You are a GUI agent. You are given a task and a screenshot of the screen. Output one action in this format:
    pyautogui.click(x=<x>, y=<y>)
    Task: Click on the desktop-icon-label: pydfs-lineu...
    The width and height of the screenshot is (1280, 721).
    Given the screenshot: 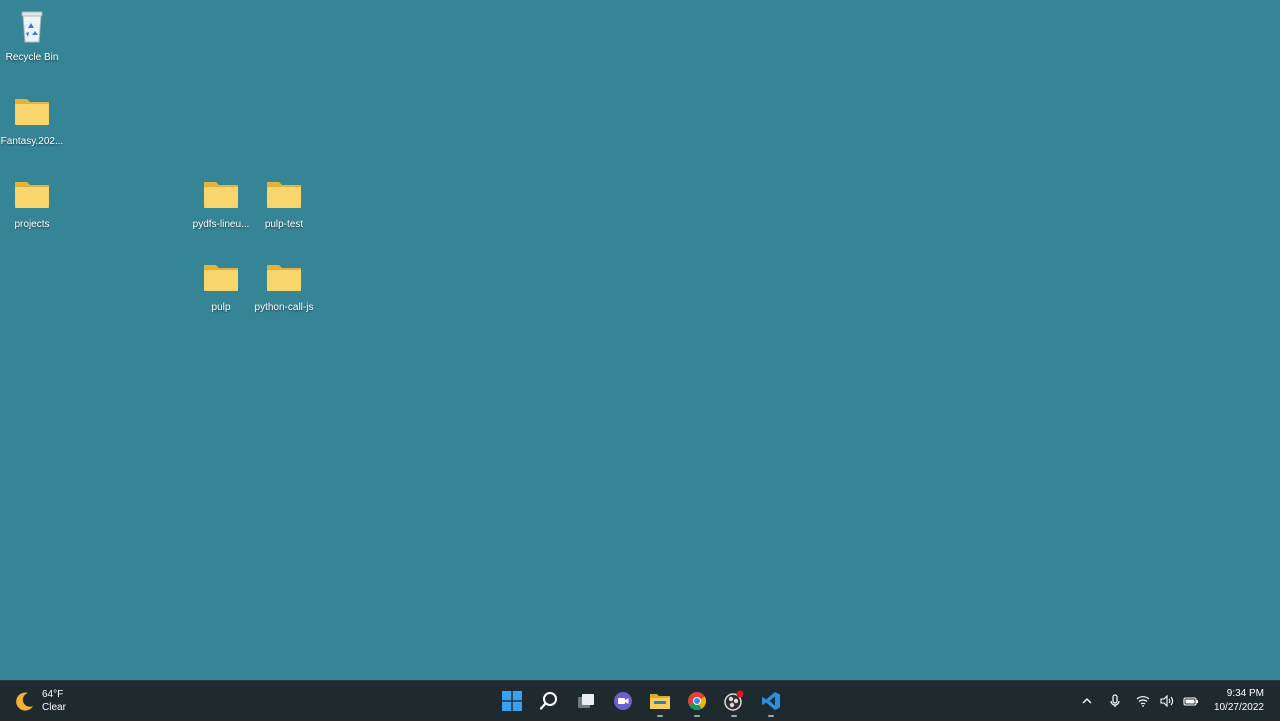 What is the action you would take?
    pyautogui.click(x=221, y=224)
    